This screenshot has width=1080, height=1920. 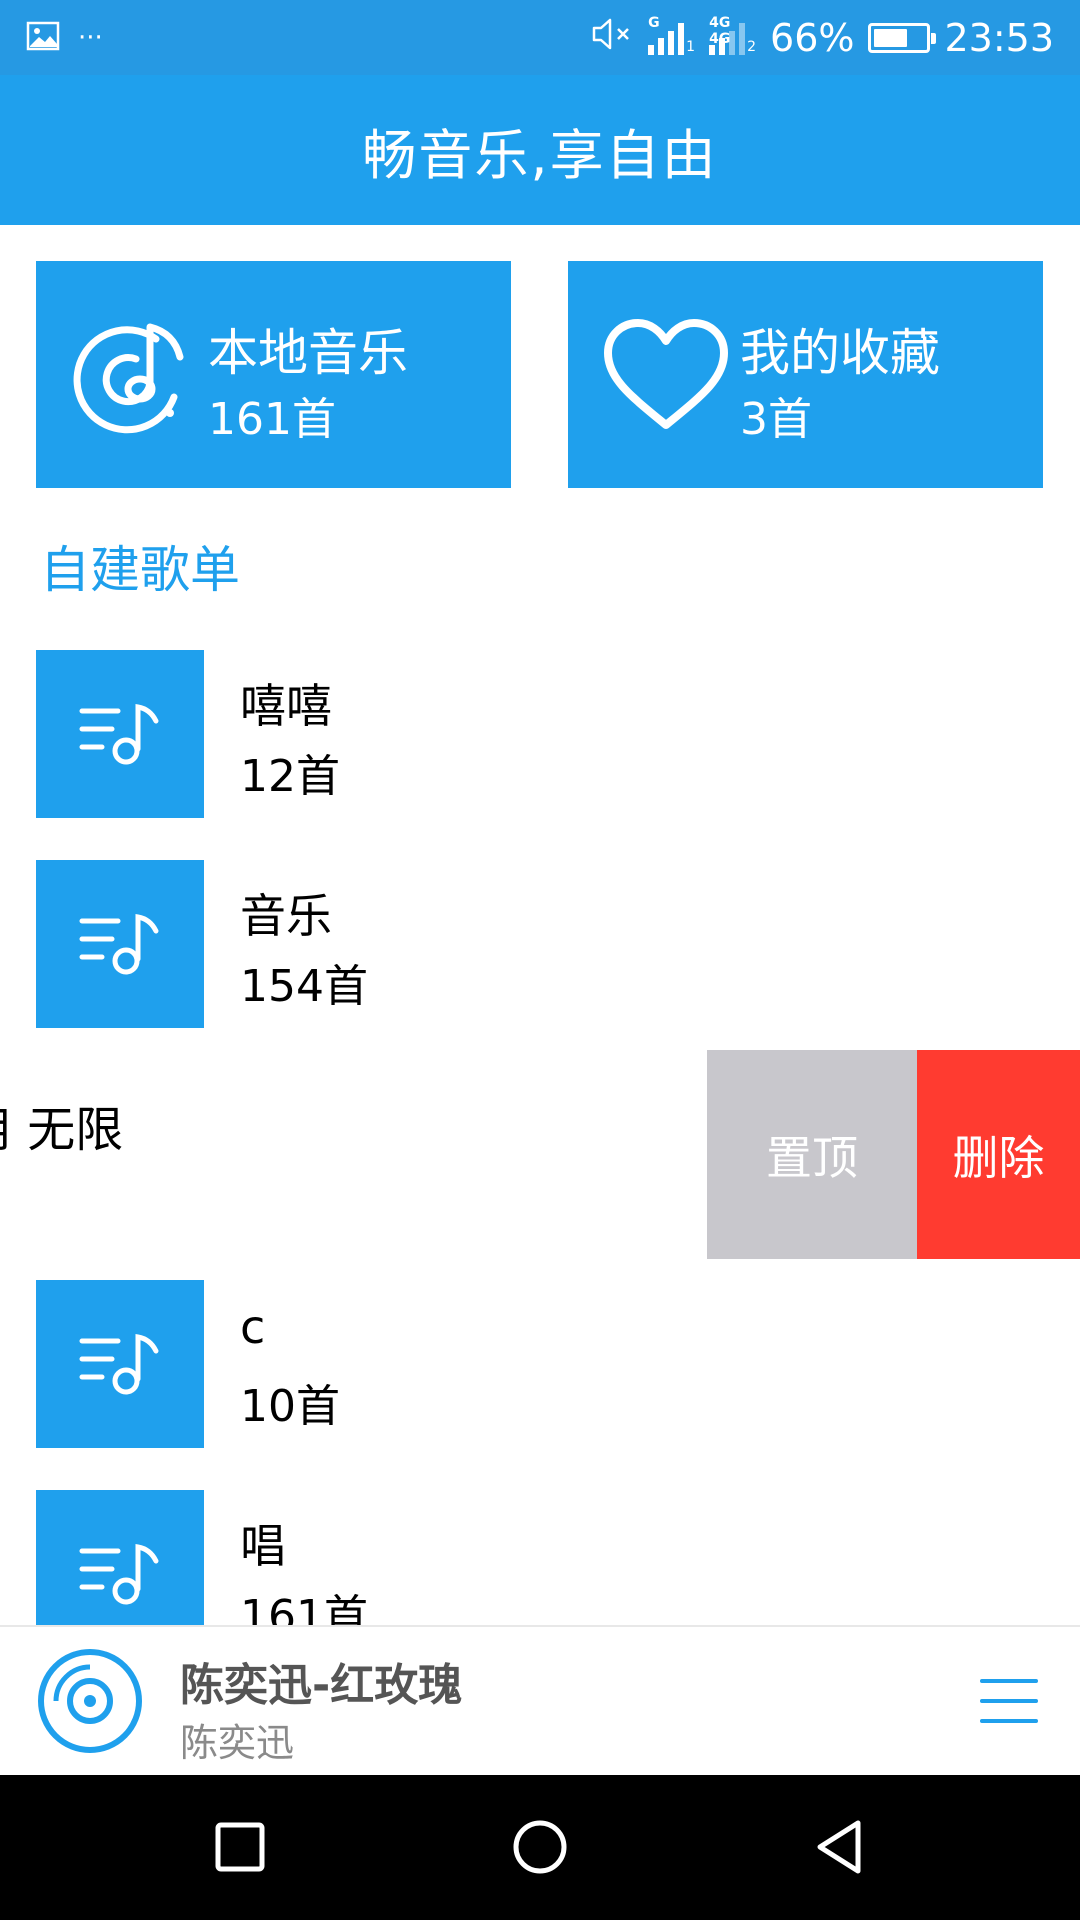 What do you see at coordinates (812, 38) in the screenshot?
I see `battery-percent: 66%` at bounding box center [812, 38].